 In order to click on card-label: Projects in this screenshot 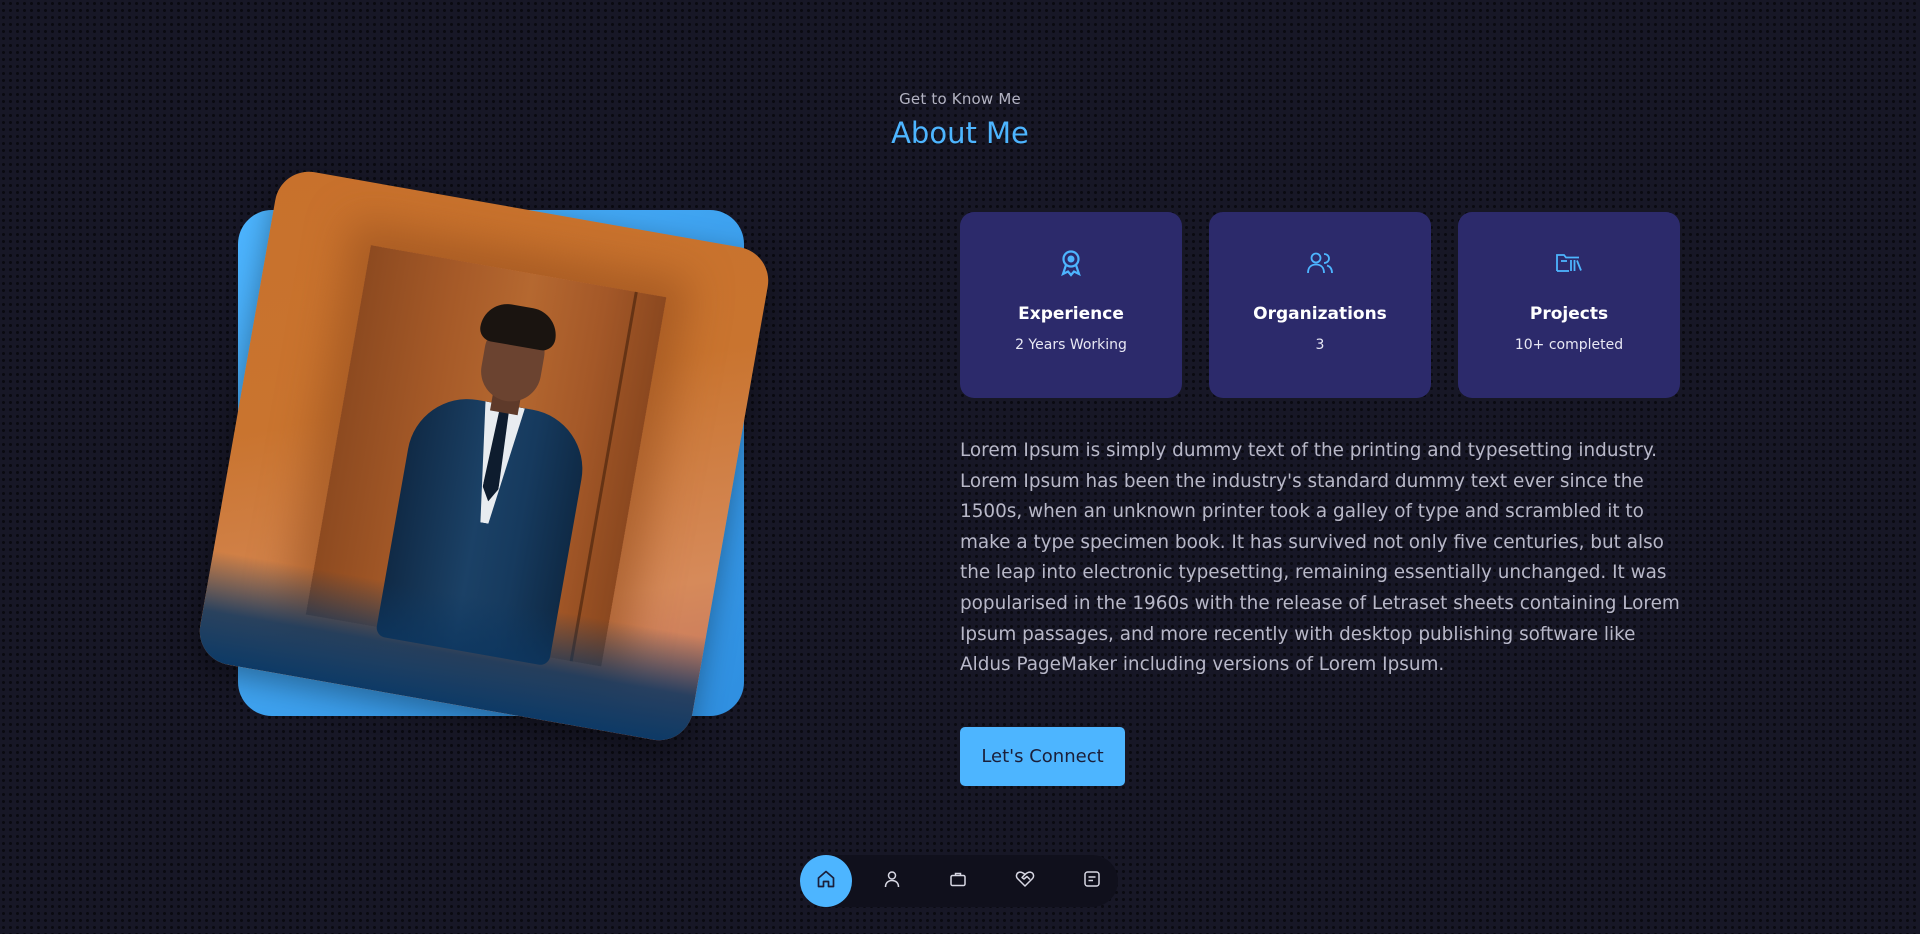, I will do `click(1569, 314)`.